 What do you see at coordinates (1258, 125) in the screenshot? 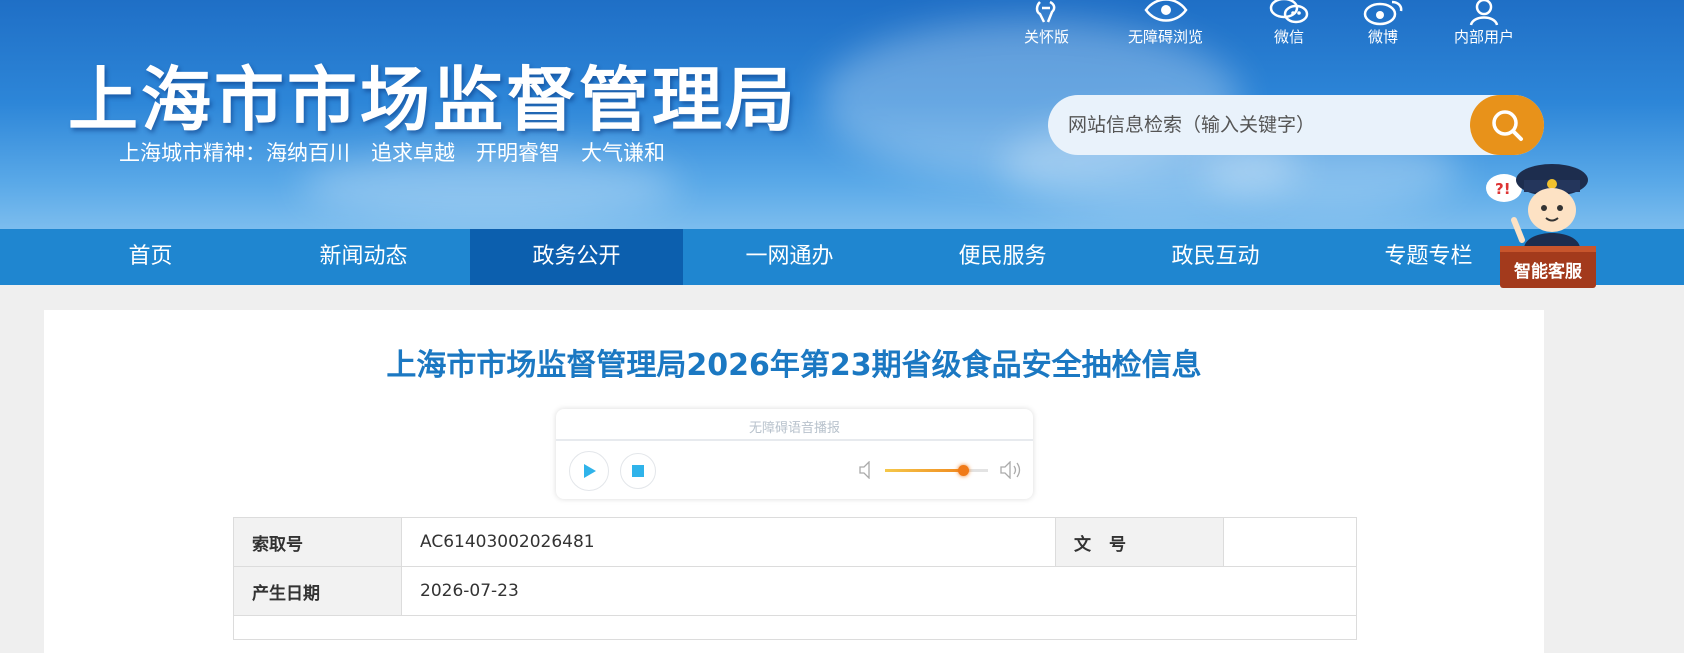
I see `search-input` at bounding box center [1258, 125].